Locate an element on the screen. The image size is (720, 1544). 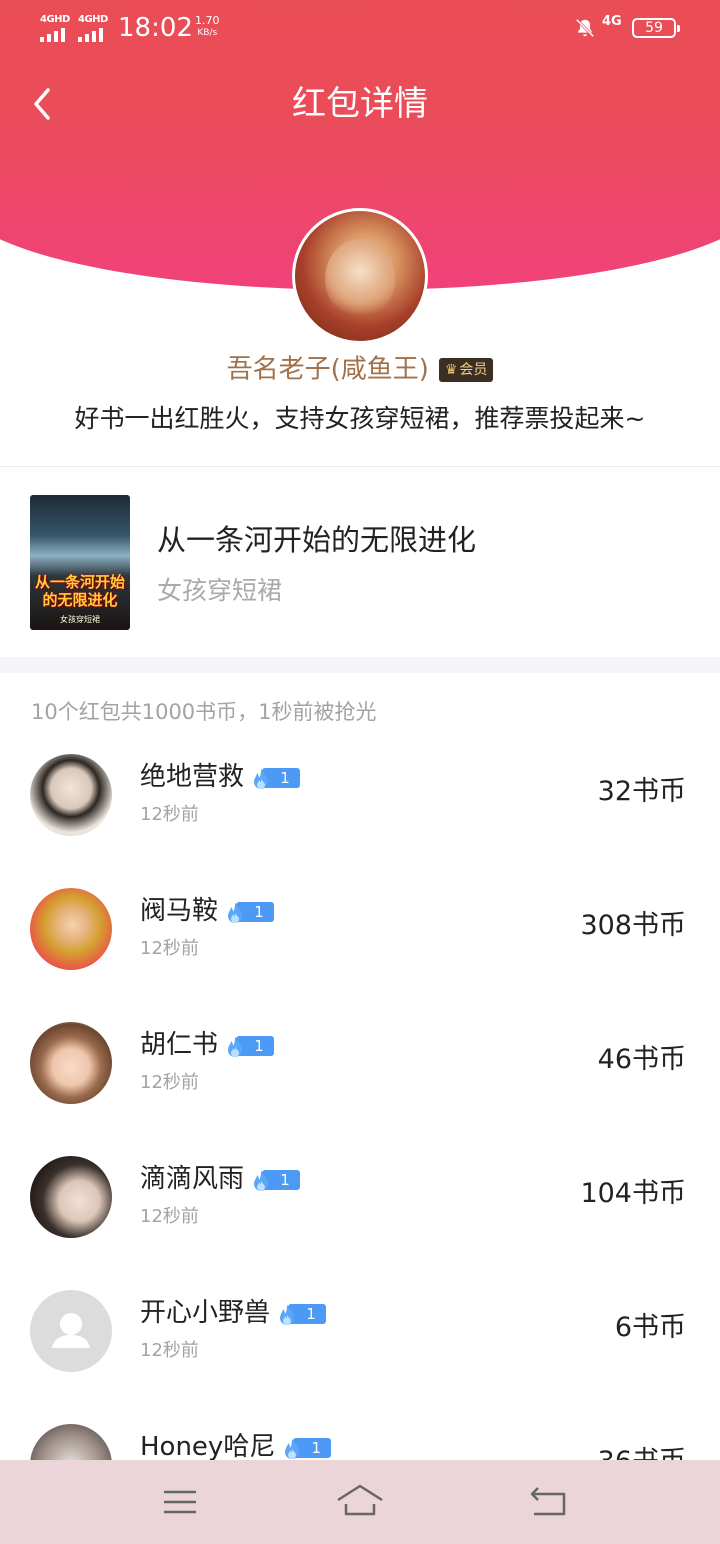
system-nav-bar is located at coordinates (360, 1502).